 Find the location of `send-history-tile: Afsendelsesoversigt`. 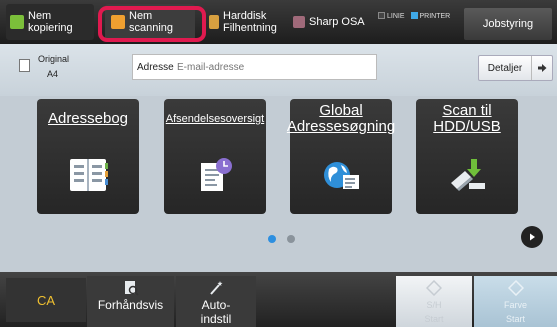

send-history-tile: Afsendelsesoversigt is located at coordinates (215, 156).